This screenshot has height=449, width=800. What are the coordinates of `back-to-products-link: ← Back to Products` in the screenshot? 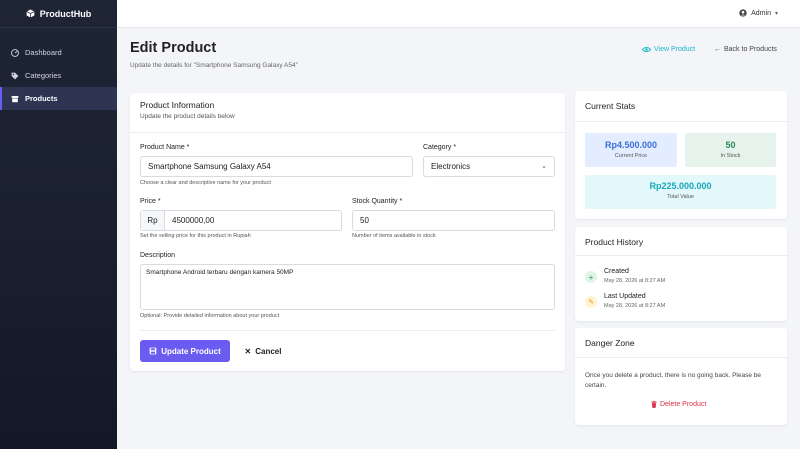 It's located at (745, 49).